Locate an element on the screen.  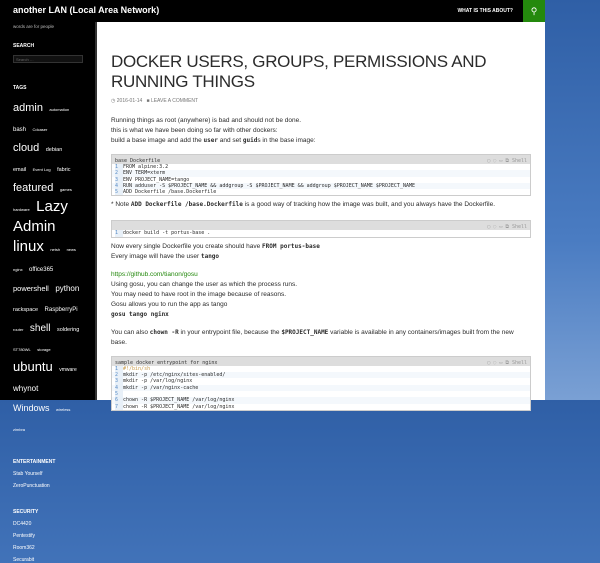
tag-link: powershell is located at coordinates (31, 288).